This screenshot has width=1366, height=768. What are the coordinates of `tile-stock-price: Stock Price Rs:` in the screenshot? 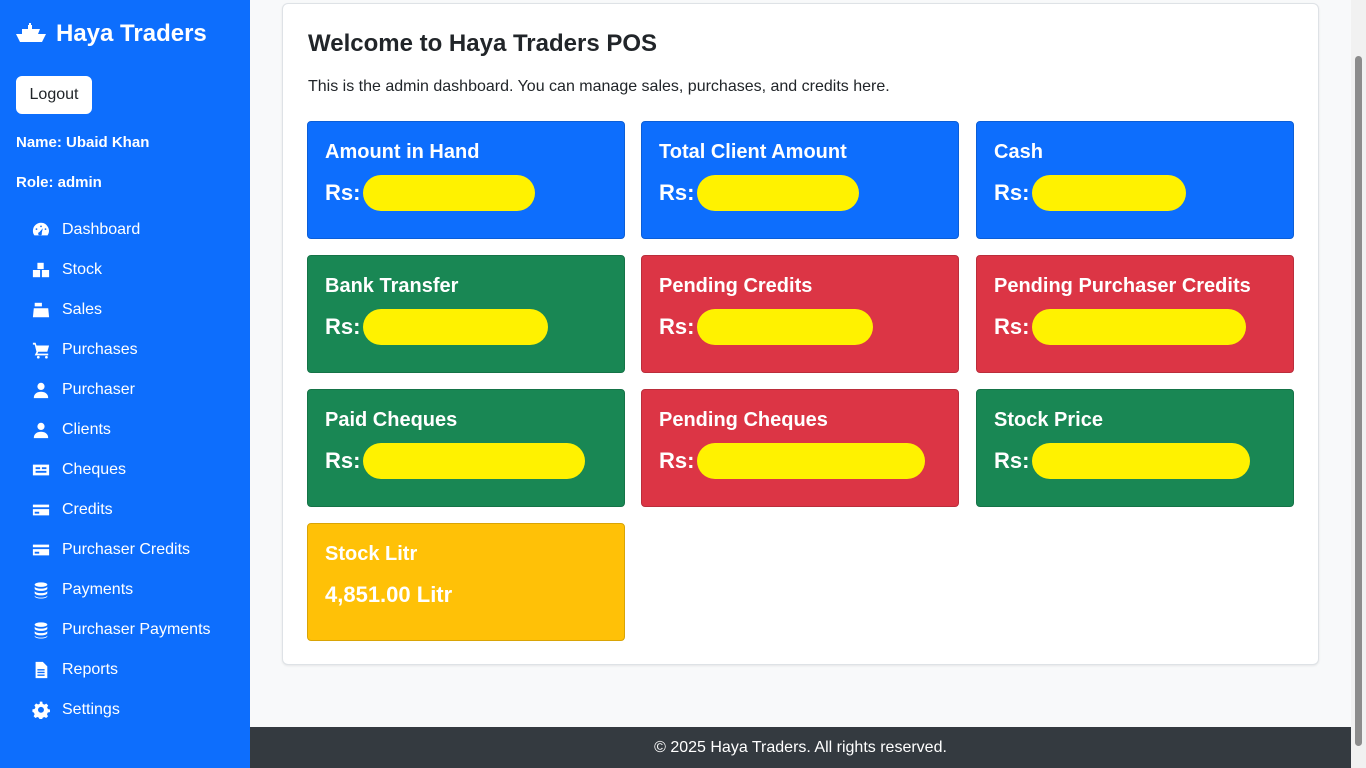 It's located at (1135, 448).